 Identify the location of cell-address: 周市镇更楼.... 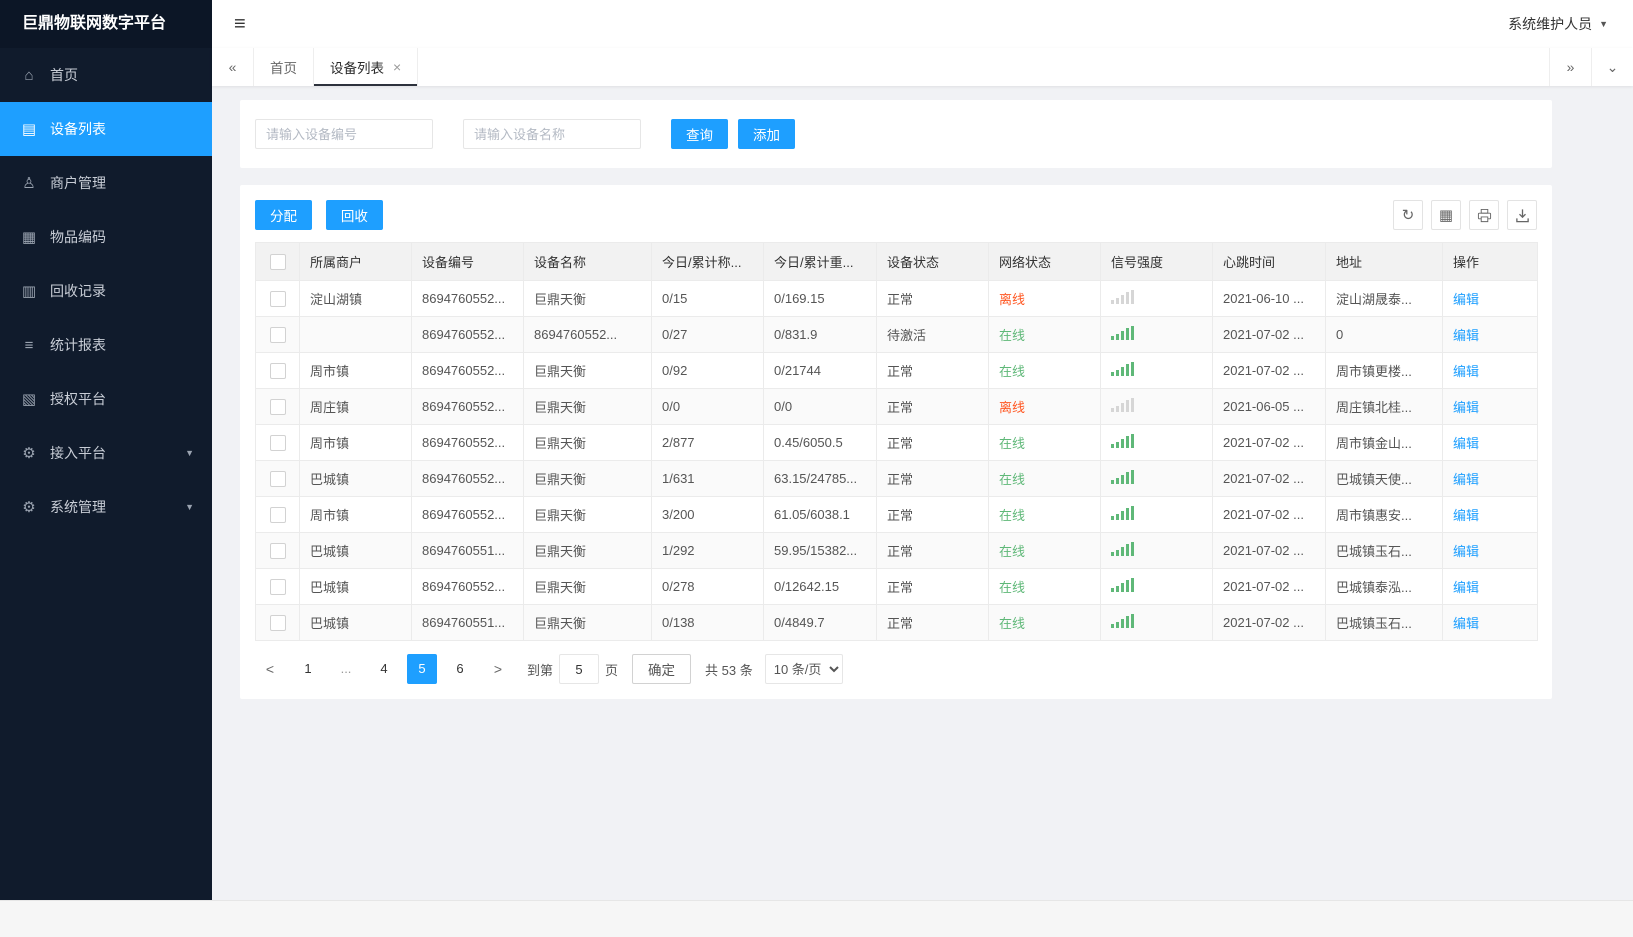
(1384, 370).